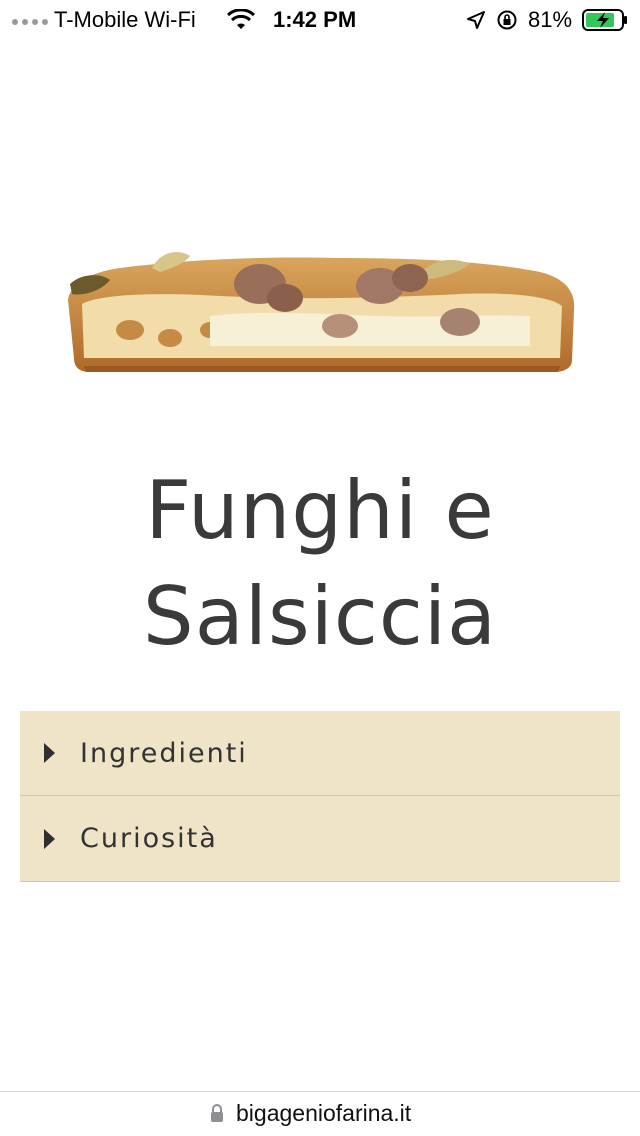 Image resolution: width=640 pixels, height=1136 pixels. What do you see at coordinates (323, 1113) in the screenshot?
I see `url-text: bigageniofarina.it` at bounding box center [323, 1113].